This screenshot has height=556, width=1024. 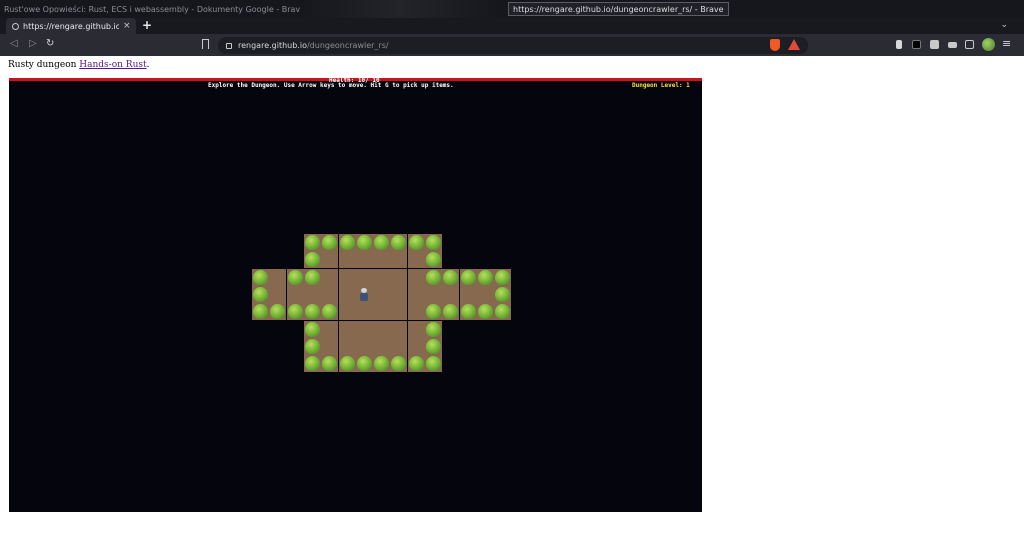 I want to click on lock-icon, so click(x=229, y=45).